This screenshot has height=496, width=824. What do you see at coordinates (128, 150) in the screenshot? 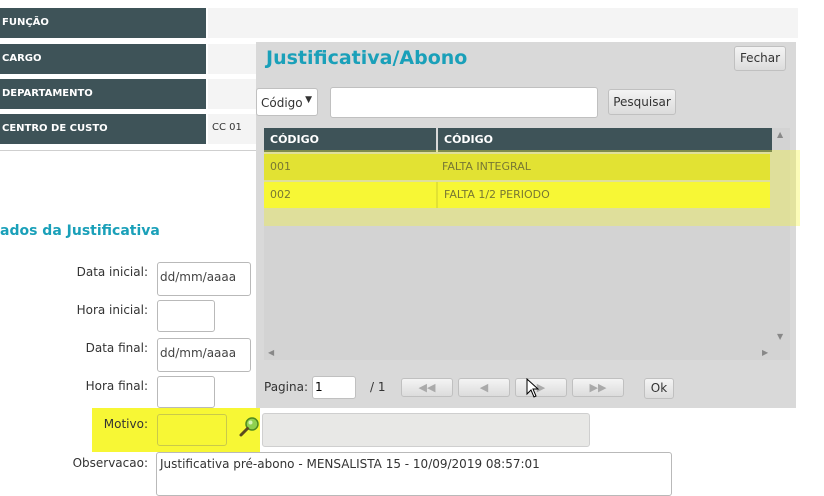
I see `divider` at bounding box center [128, 150].